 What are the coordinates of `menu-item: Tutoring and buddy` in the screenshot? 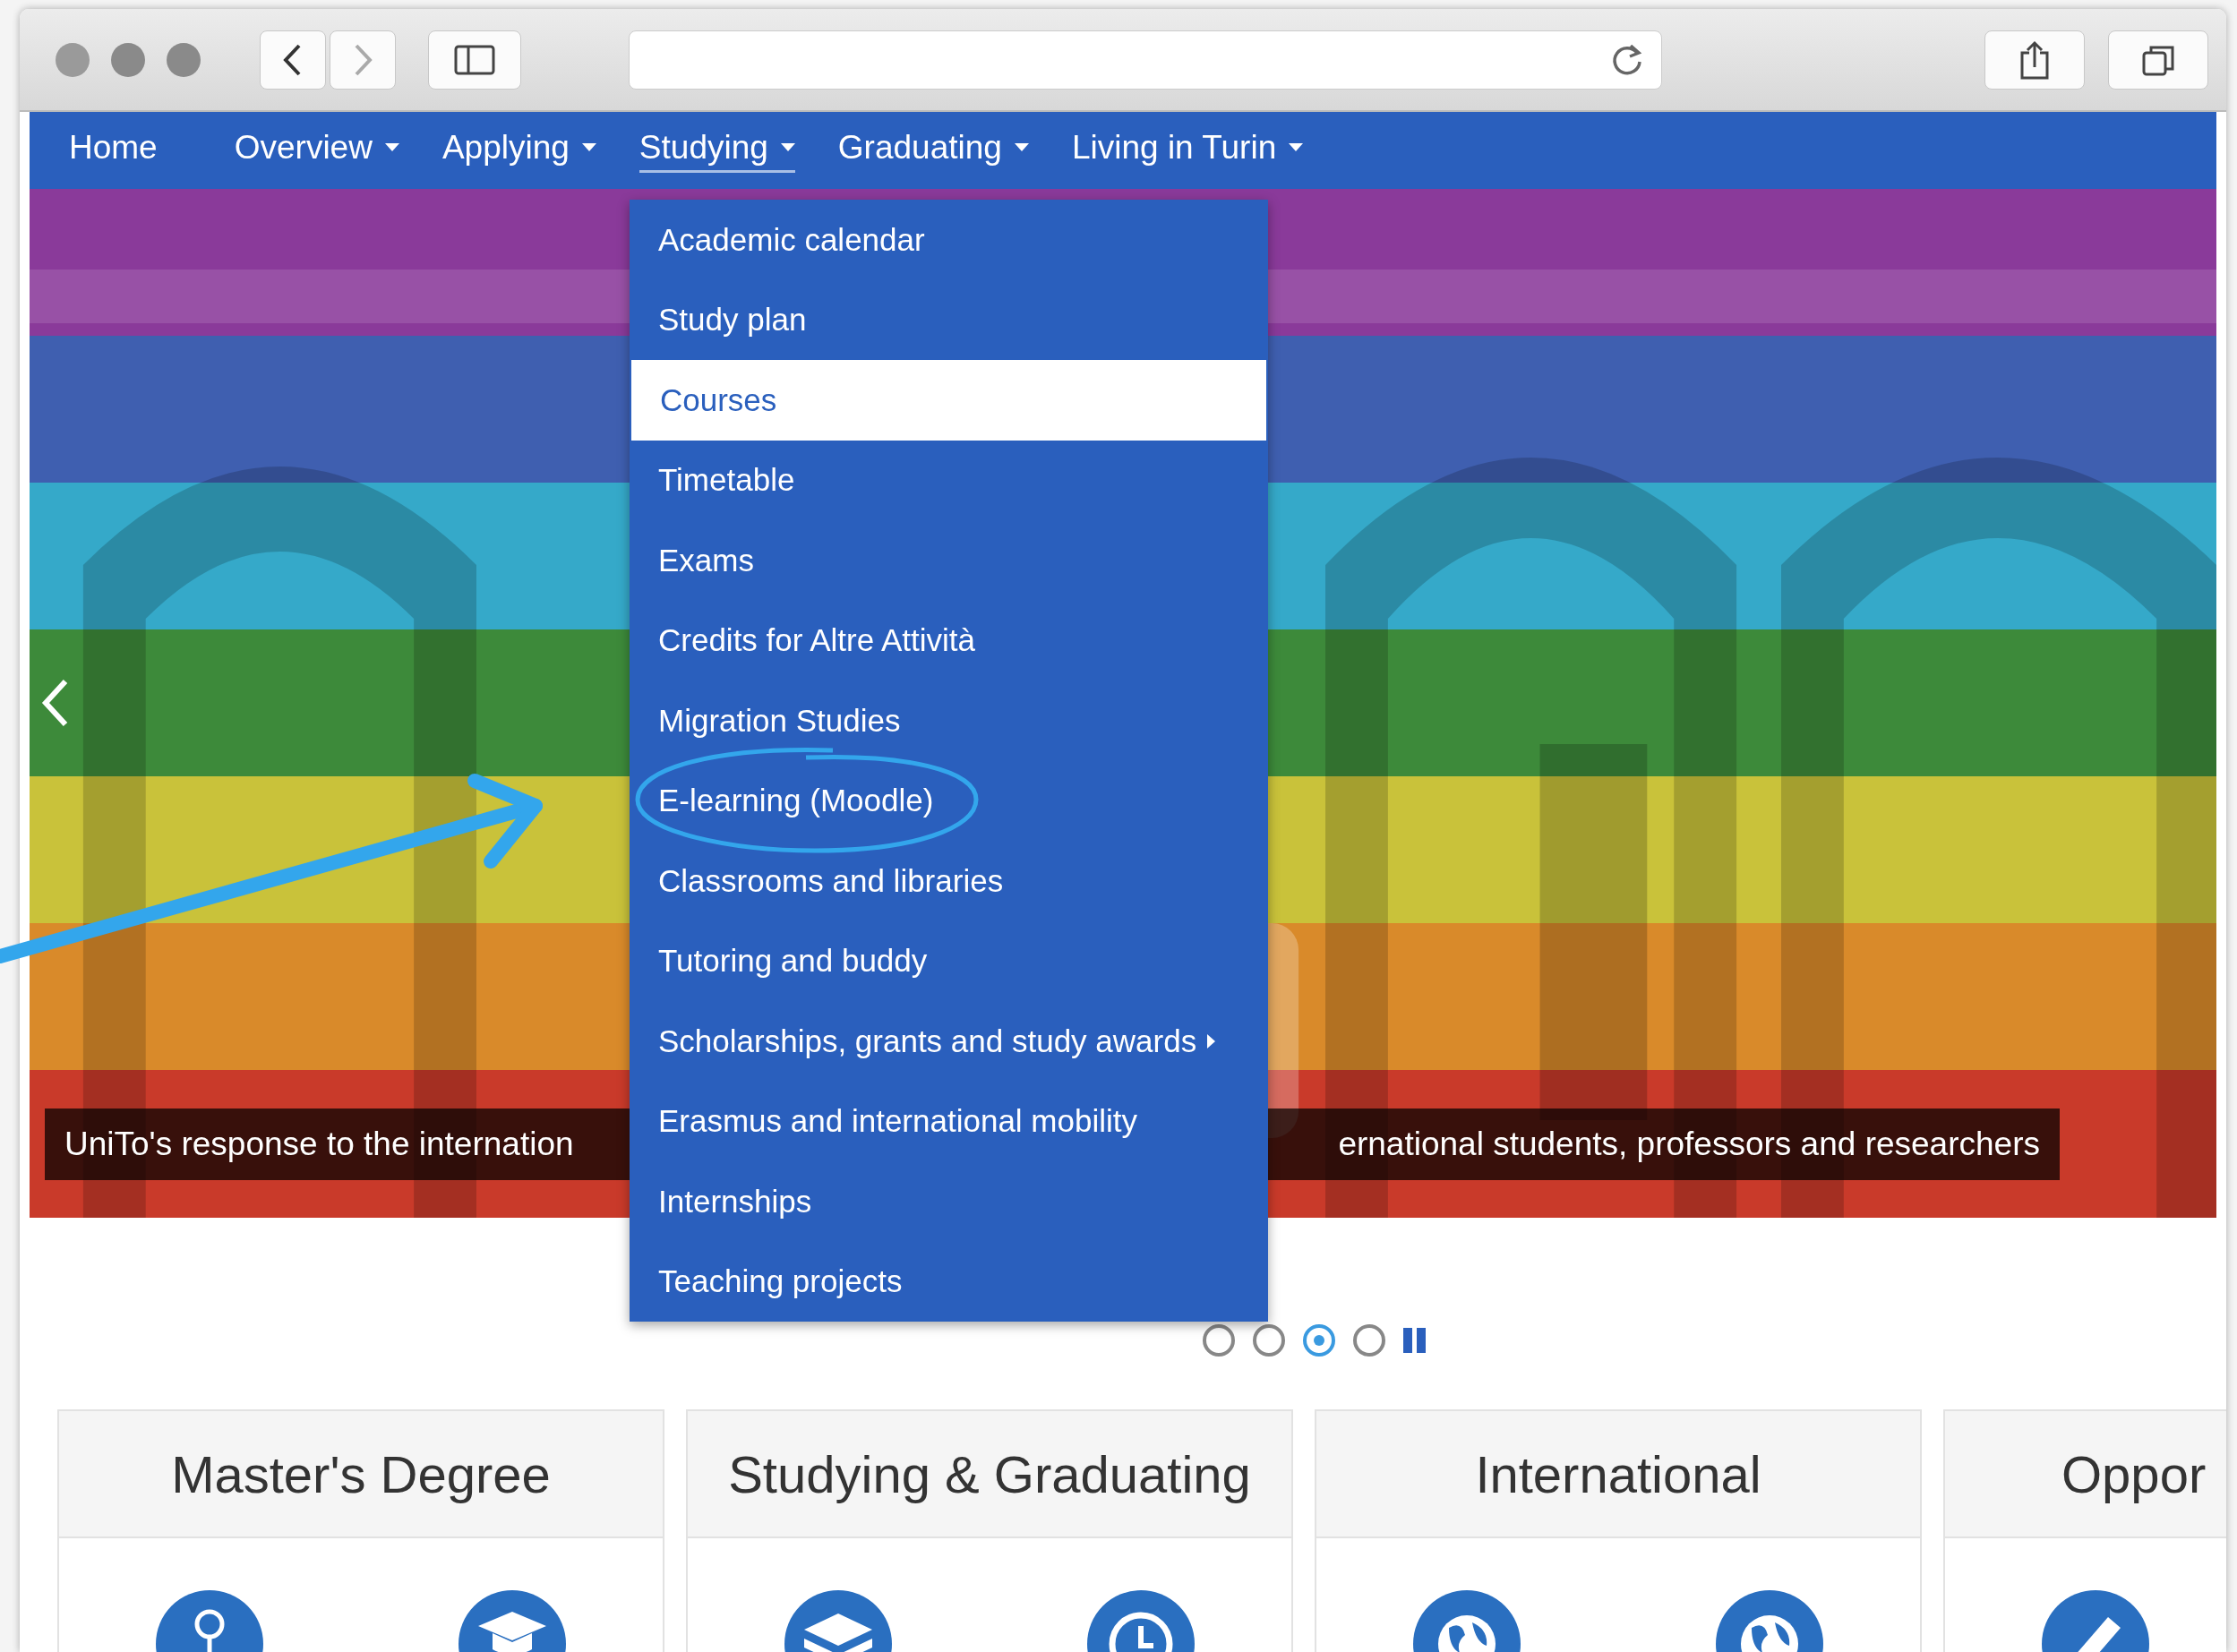 It's located at (949, 960).